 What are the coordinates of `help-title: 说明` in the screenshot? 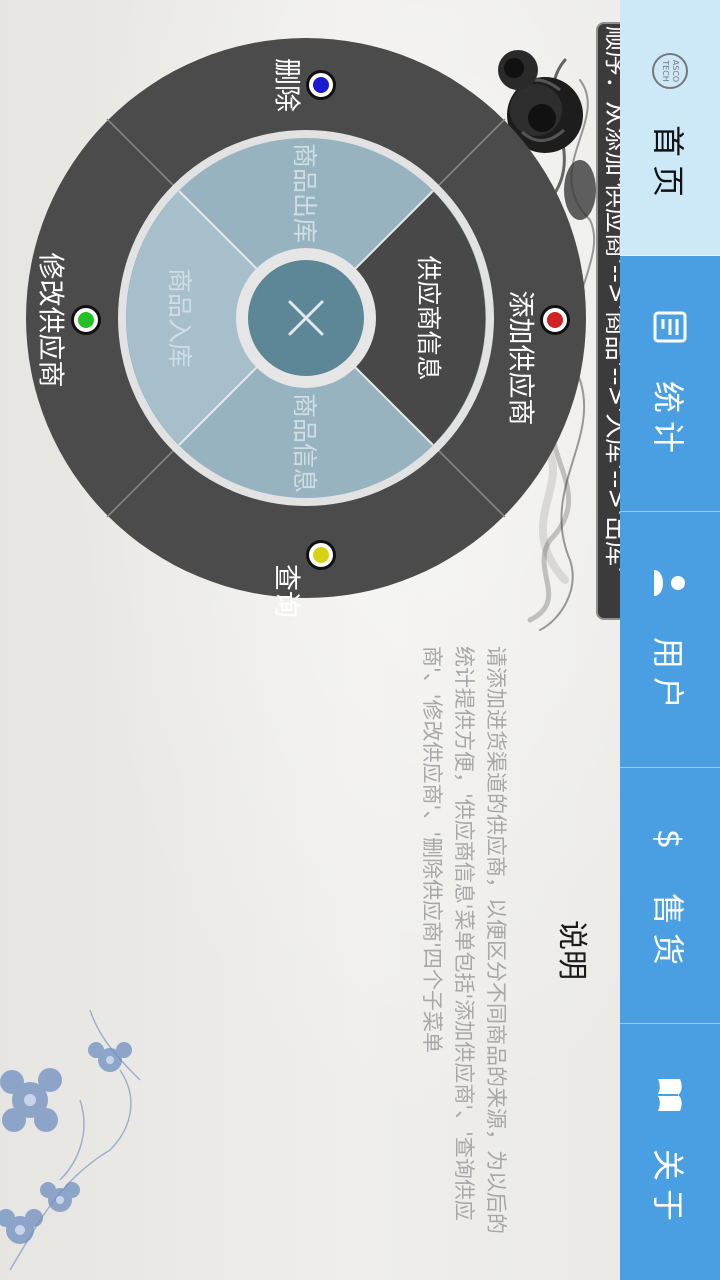 It's located at (571, 950).